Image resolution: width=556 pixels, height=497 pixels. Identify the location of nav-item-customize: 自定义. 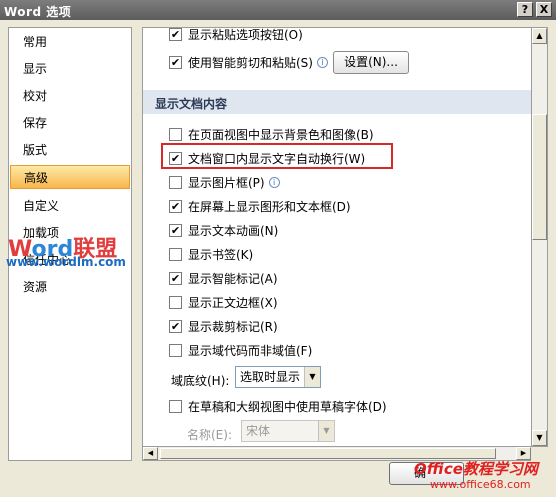
(70, 206).